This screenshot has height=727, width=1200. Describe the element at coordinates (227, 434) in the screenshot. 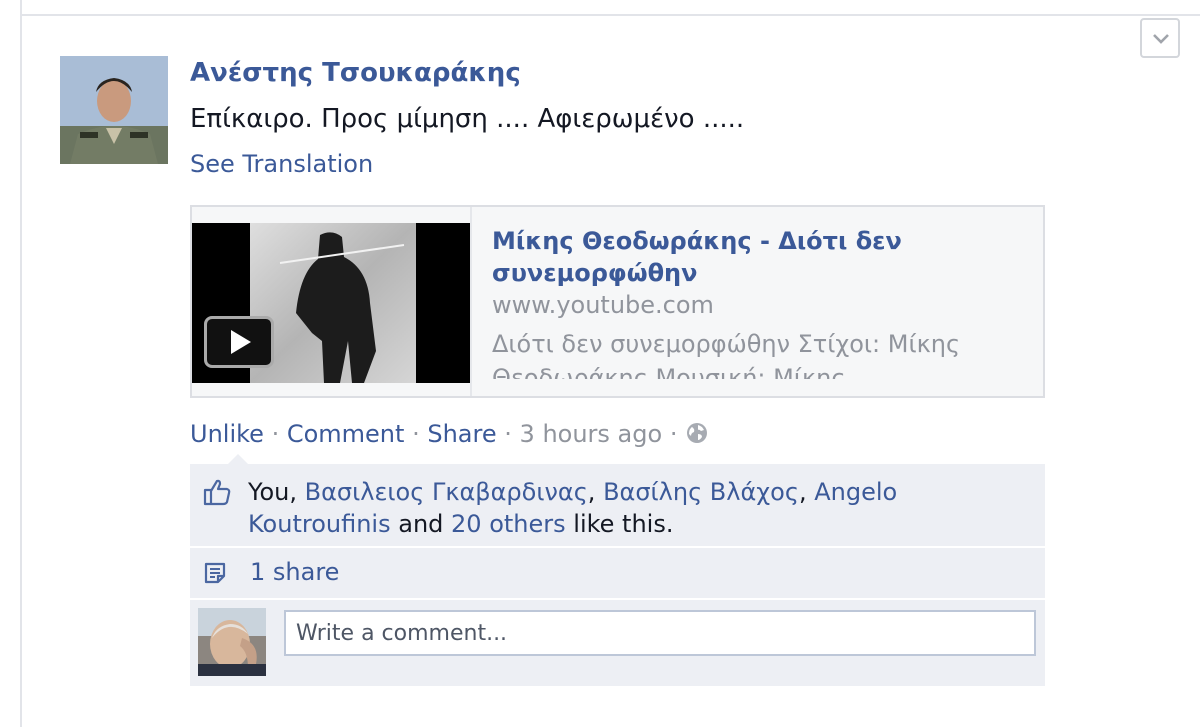

I see `unlike-link: Unlike` at that location.